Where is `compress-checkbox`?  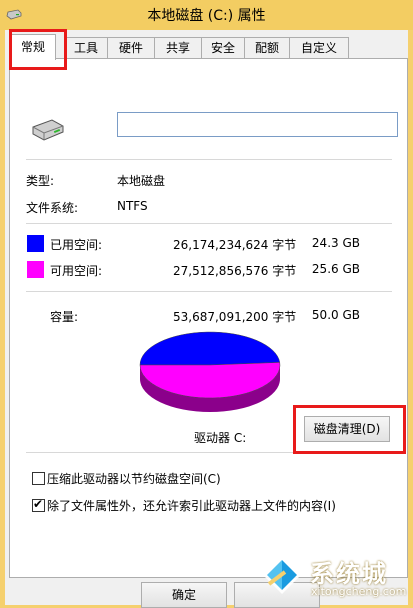
compress-checkbox is located at coordinates (38, 478).